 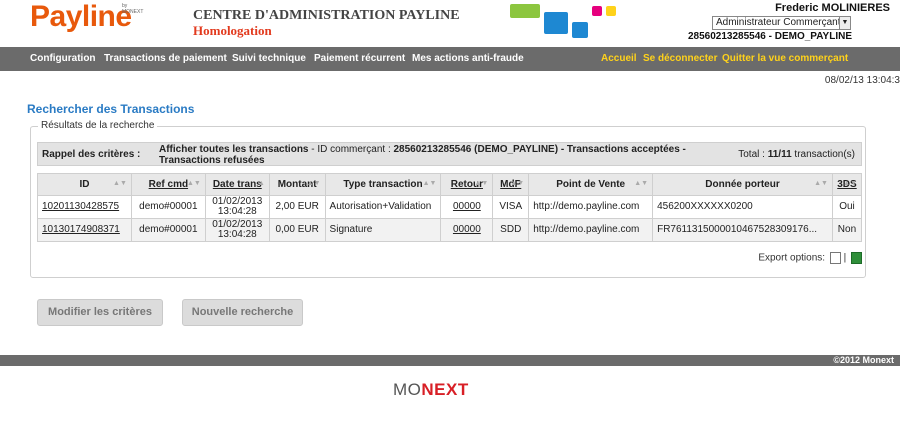 What do you see at coordinates (168, 184) in the screenshot?
I see `col-ref-cmd: Ref cmd ▲▼` at bounding box center [168, 184].